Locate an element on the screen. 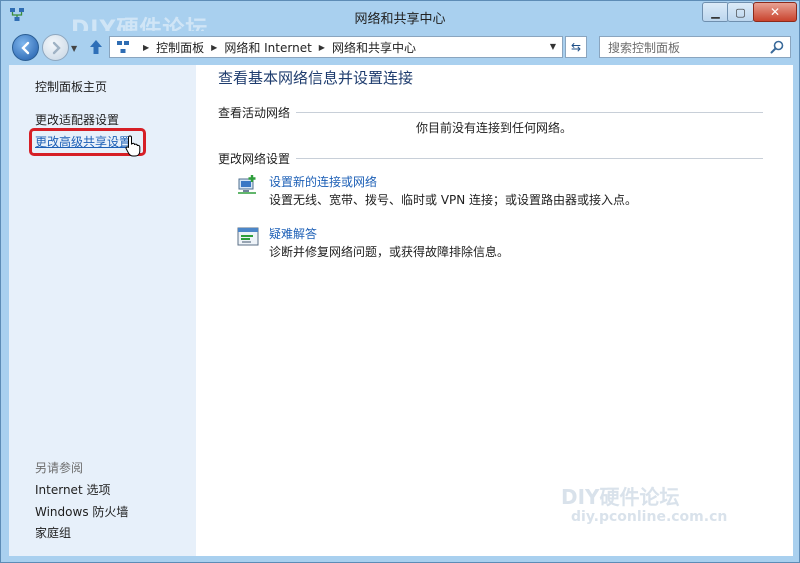 This screenshot has width=800, height=563. minimize-icon: ▁ is located at coordinates (715, 12).